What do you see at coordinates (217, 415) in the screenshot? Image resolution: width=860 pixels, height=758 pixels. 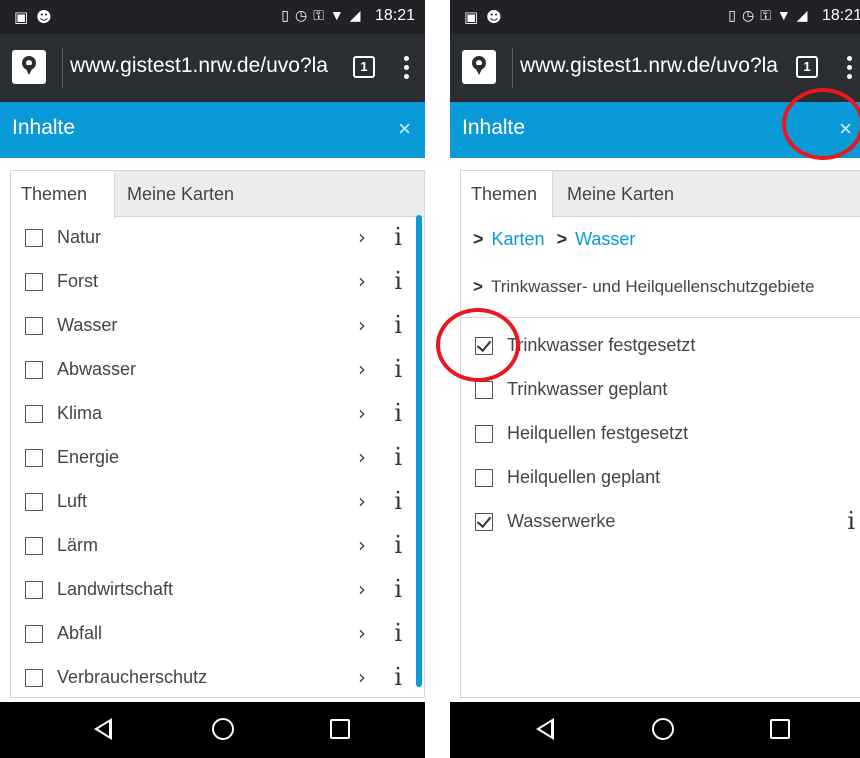 I see `list-item: Klima › i` at bounding box center [217, 415].